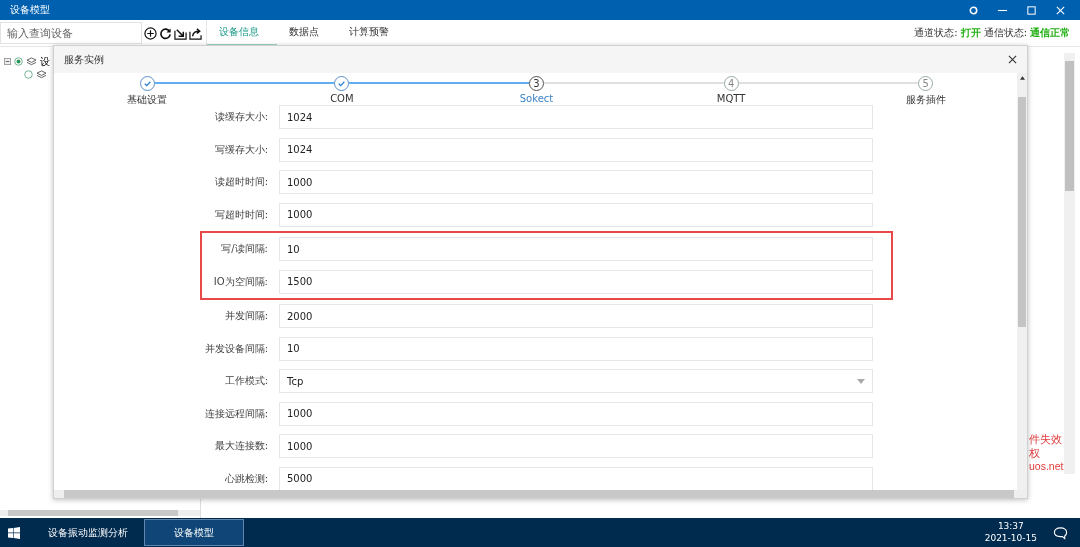 Image resolution: width=1080 pixels, height=547 pixels. I want to click on step-label: 服务插件, so click(925, 100).